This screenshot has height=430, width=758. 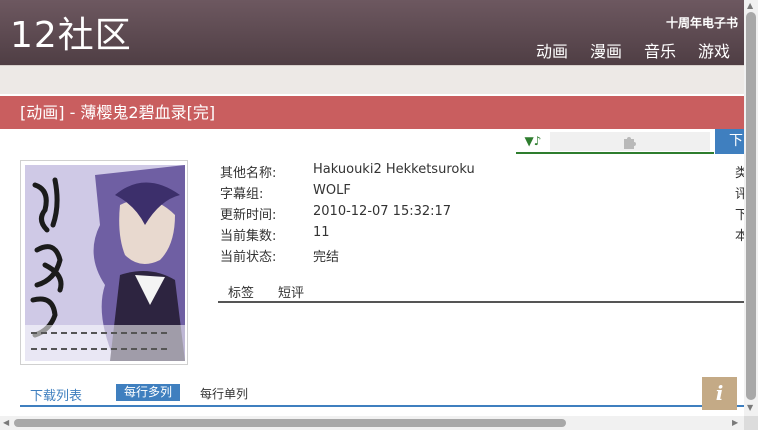 What do you see at coordinates (326, 257) in the screenshot?
I see `info-value: 完结` at bounding box center [326, 257].